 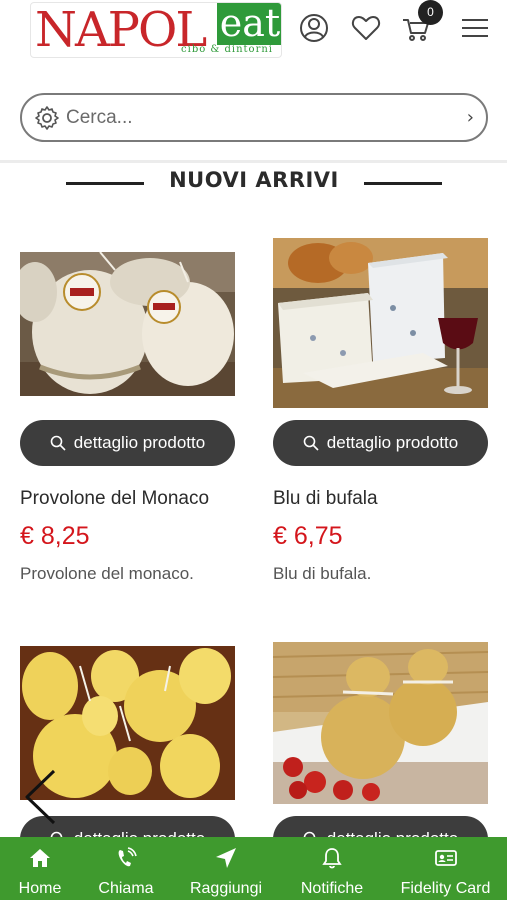 What do you see at coordinates (308, 536) in the screenshot?
I see `product-price: € 6,75` at bounding box center [308, 536].